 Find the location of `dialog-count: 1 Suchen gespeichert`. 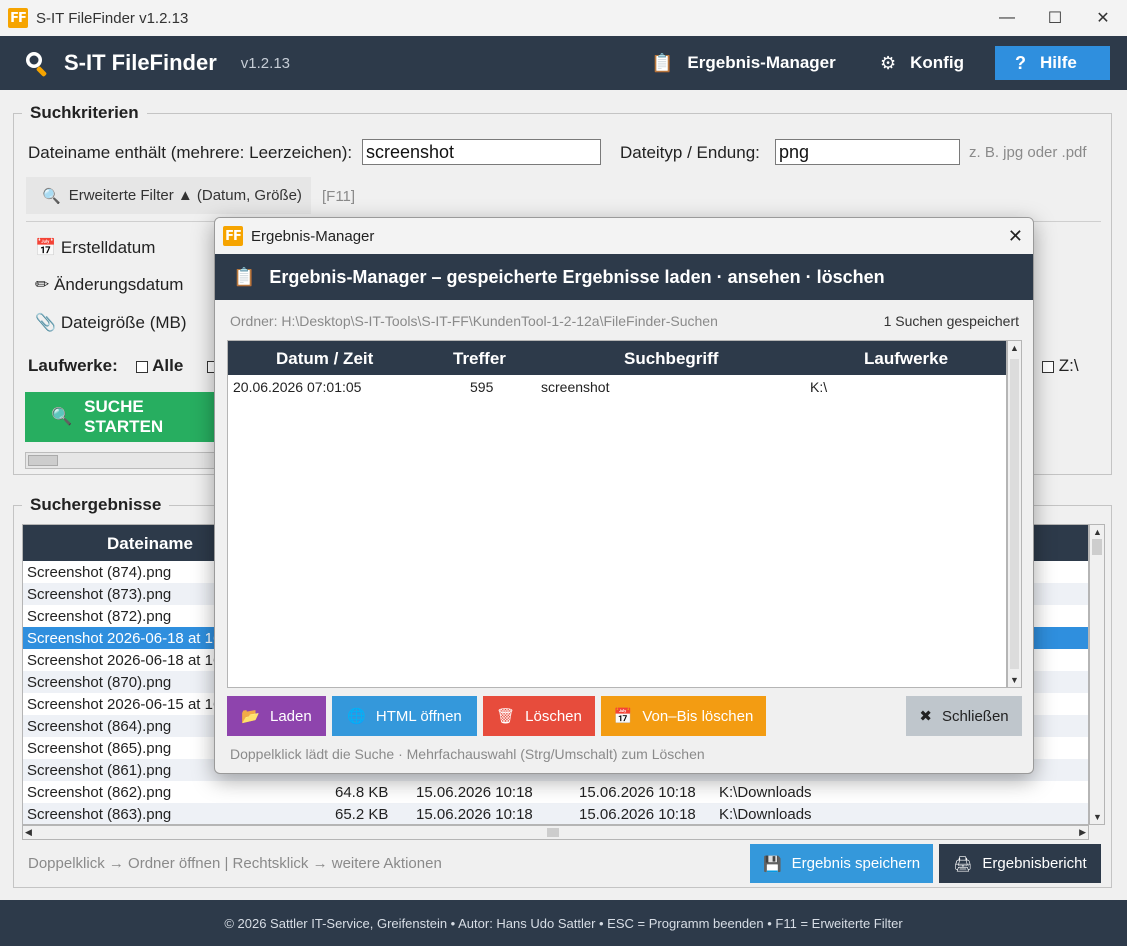

dialog-count: 1 Suchen gespeichert is located at coordinates (951, 321).